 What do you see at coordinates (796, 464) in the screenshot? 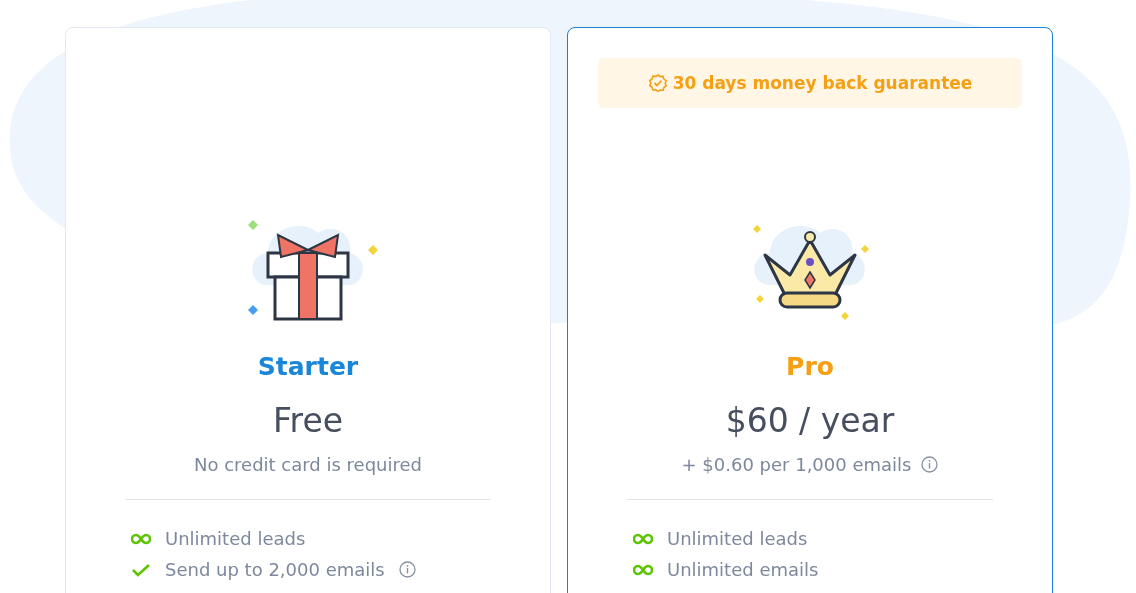
I see `price-note: + $0.60 per 1,000 emails` at bounding box center [796, 464].